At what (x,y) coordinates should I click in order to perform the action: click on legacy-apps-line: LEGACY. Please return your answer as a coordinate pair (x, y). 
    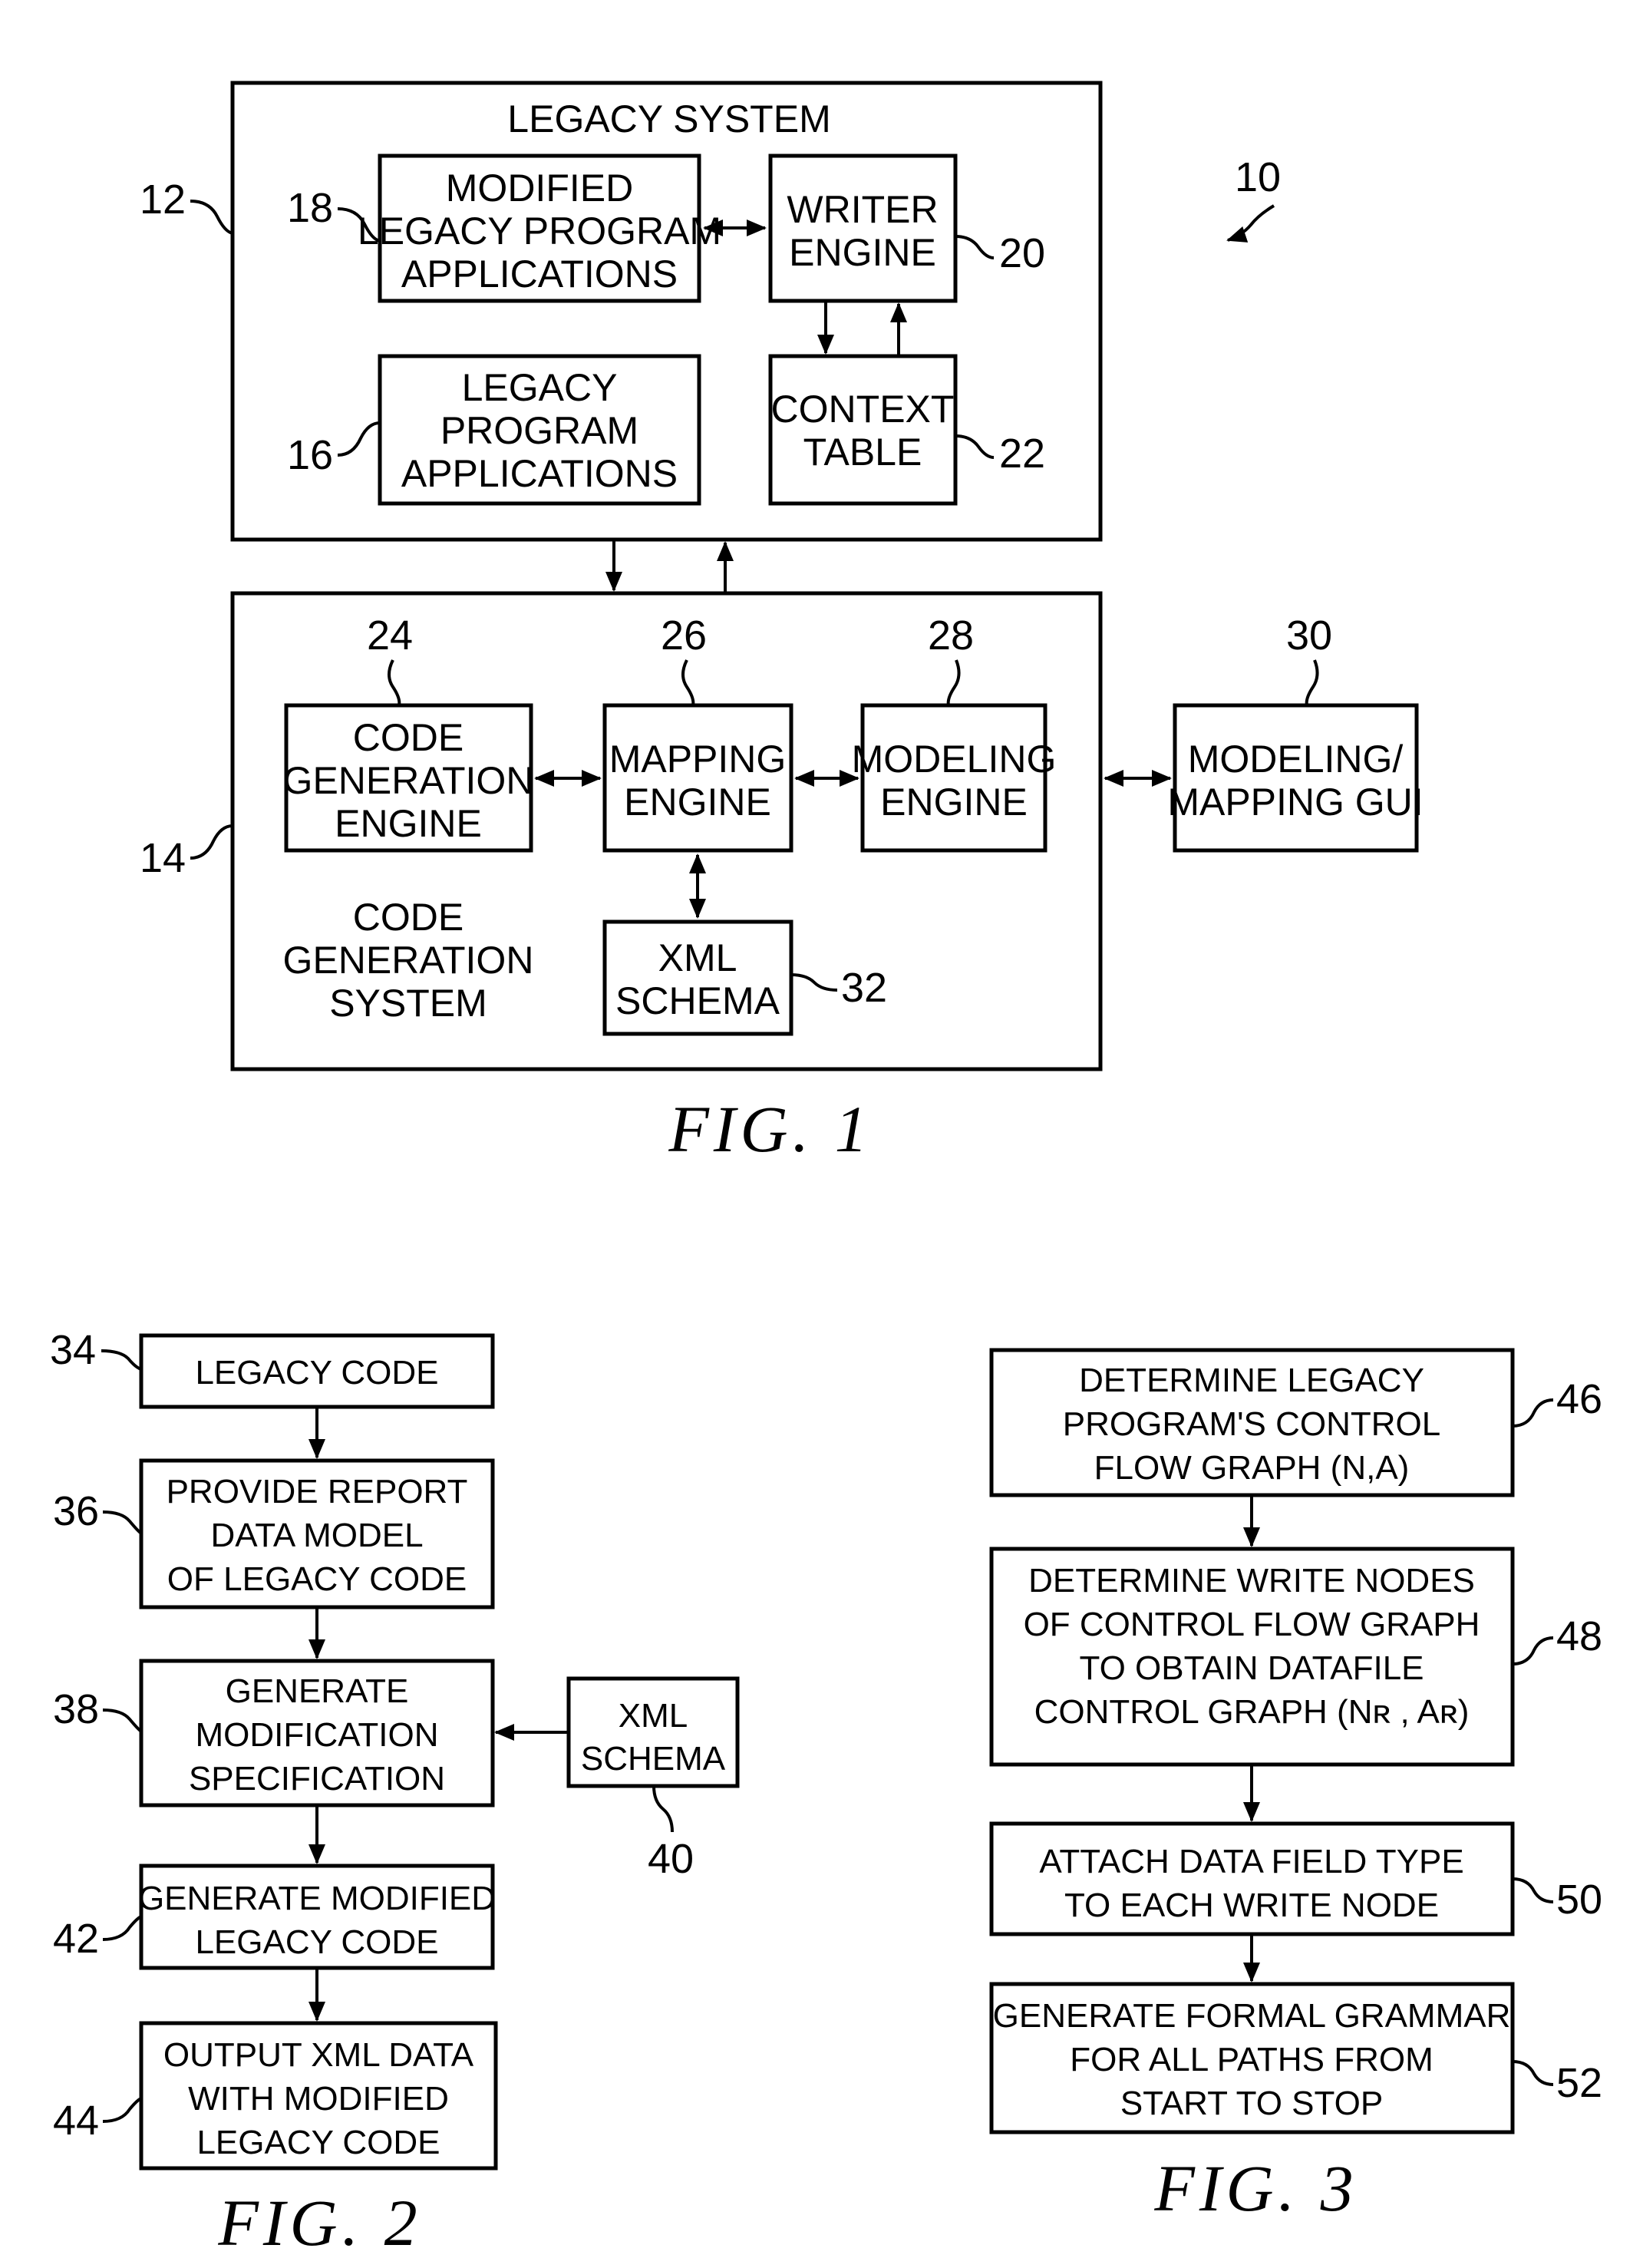
    Looking at the image, I should click on (540, 388).